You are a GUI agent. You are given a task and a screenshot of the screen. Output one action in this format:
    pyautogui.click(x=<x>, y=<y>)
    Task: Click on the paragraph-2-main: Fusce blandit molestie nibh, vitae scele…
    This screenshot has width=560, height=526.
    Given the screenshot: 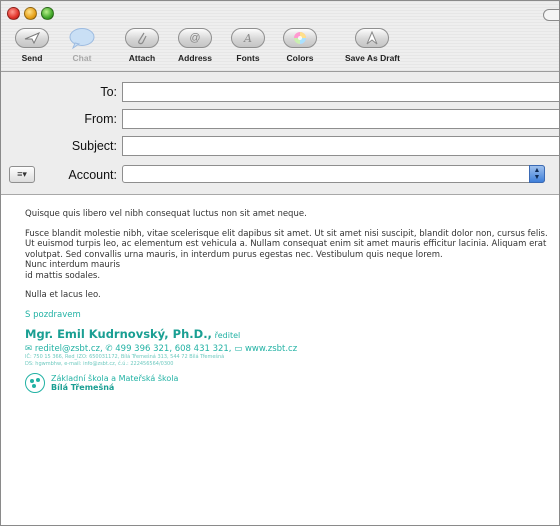 What is the action you would take?
    pyautogui.click(x=286, y=244)
    